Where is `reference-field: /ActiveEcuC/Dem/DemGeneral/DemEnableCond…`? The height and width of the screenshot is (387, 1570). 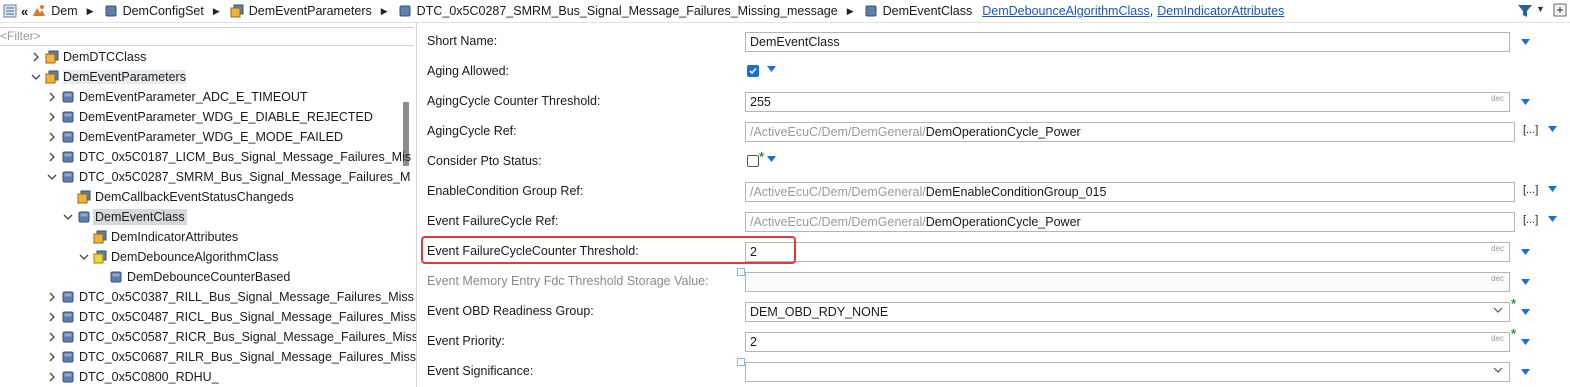
reference-field: /ActiveEcuC/Dem/DemGeneral/DemEnableCond… is located at coordinates (1130, 192).